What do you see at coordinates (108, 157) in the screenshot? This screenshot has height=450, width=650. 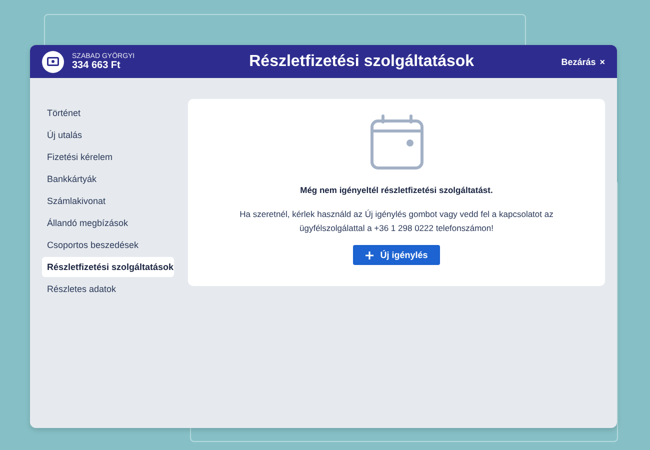 I see `sidebar-item: Fizetési kérelem` at bounding box center [108, 157].